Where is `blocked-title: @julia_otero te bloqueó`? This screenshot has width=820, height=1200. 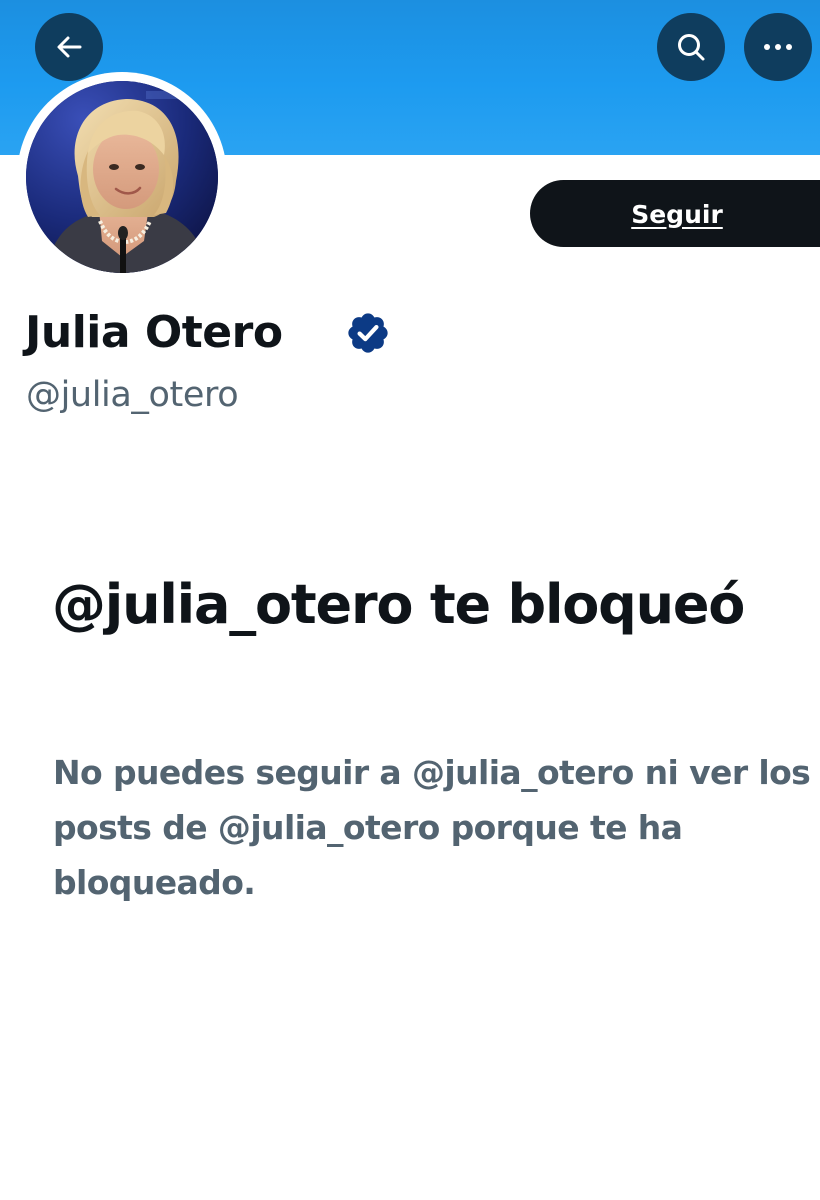
blocked-title: @julia_otero te bloqueó is located at coordinates (398, 604).